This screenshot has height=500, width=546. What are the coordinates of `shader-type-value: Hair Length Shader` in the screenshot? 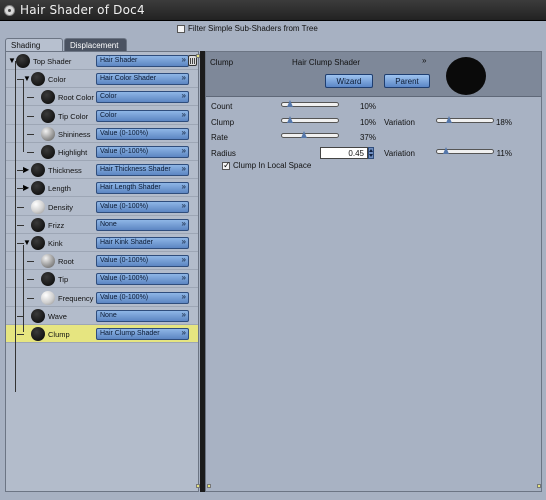 It's located at (130, 188).